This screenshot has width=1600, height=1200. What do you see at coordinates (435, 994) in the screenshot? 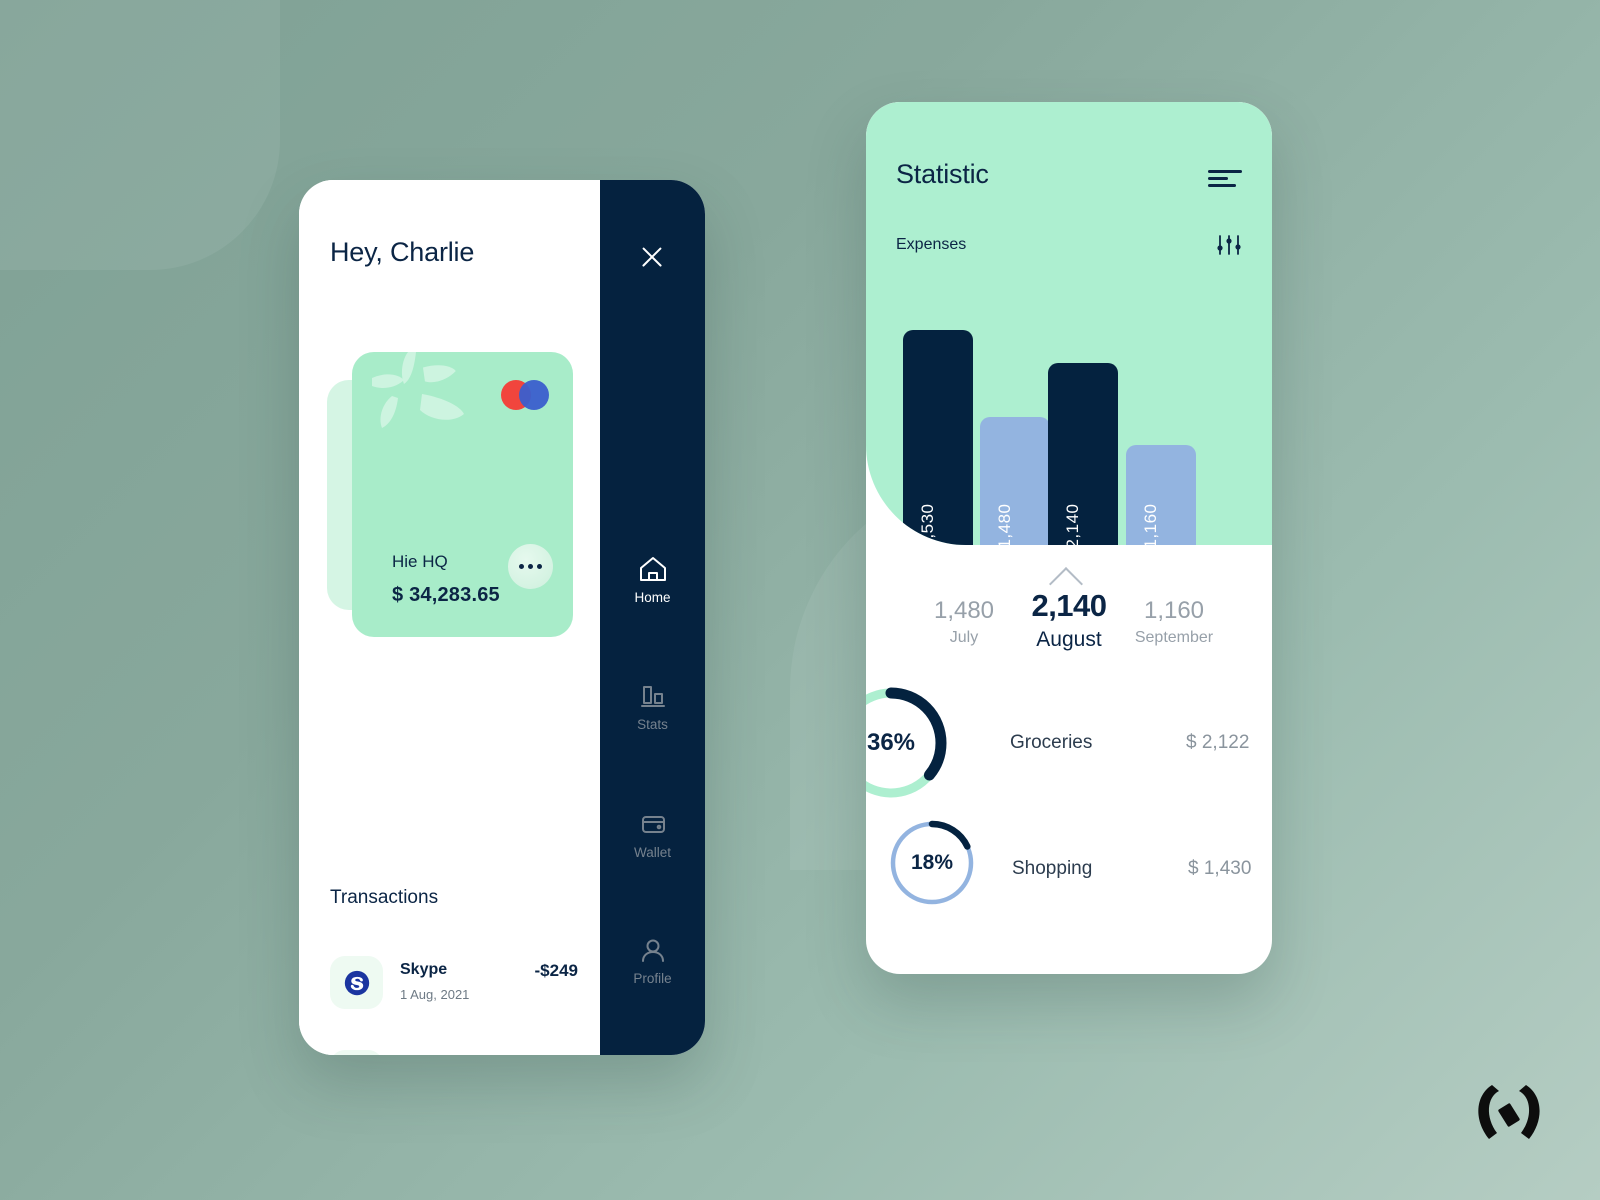
I see `transaction-date: 1 Aug, 2021` at bounding box center [435, 994].